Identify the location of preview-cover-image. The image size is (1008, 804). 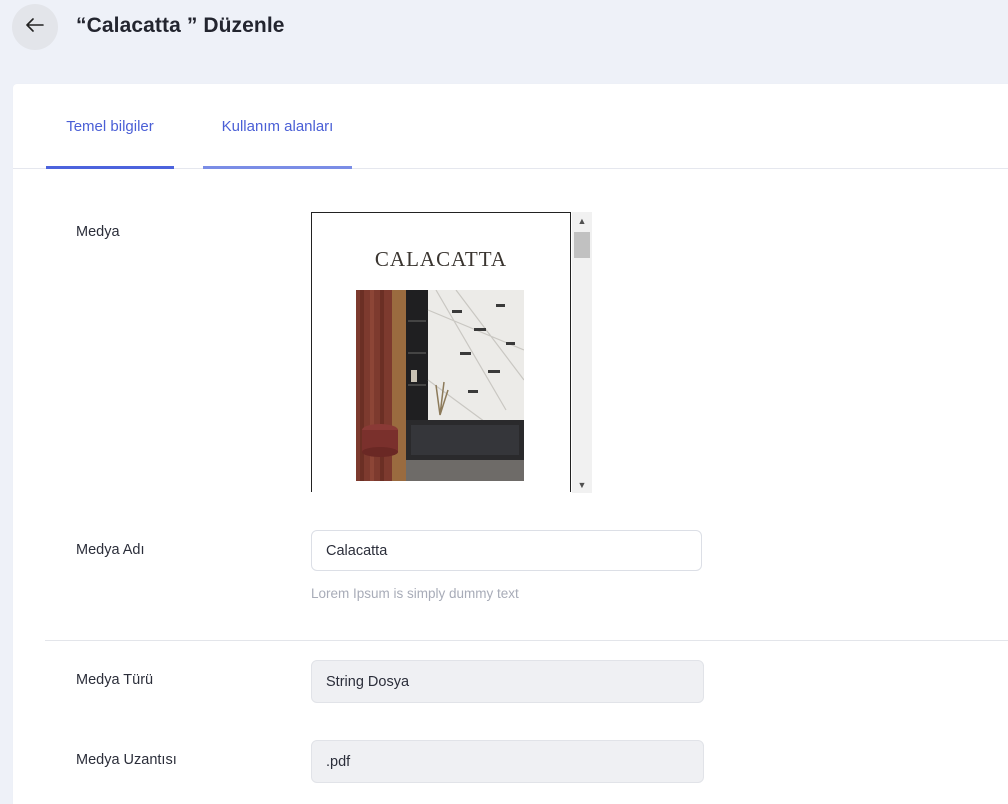
(440, 385).